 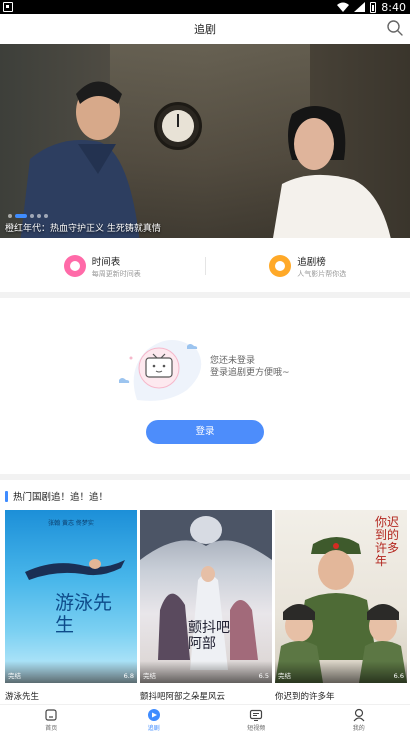 I want to click on banner-caption: 橙红年代：热血守护正义 生死铸就真情, so click(x=83, y=229).